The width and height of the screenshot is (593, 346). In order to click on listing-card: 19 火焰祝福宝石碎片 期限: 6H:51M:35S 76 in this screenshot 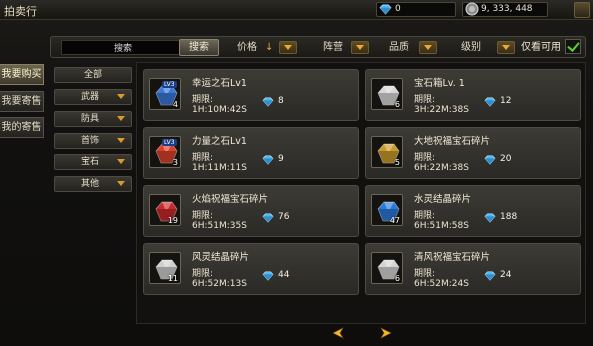, I will do `click(251, 211)`.